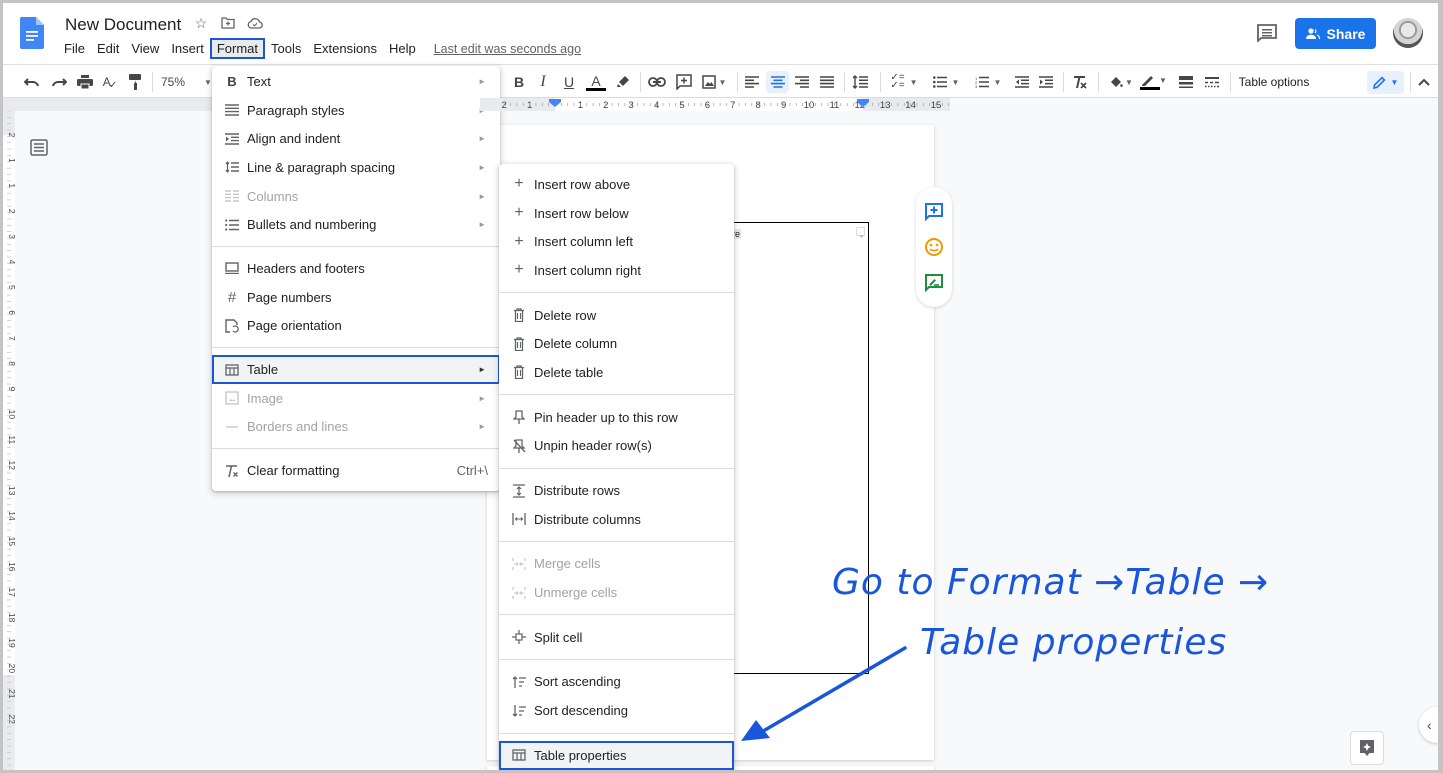 This screenshot has height=773, width=1443. What do you see at coordinates (228, 23) in the screenshot?
I see `move-folder-icon` at bounding box center [228, 23].